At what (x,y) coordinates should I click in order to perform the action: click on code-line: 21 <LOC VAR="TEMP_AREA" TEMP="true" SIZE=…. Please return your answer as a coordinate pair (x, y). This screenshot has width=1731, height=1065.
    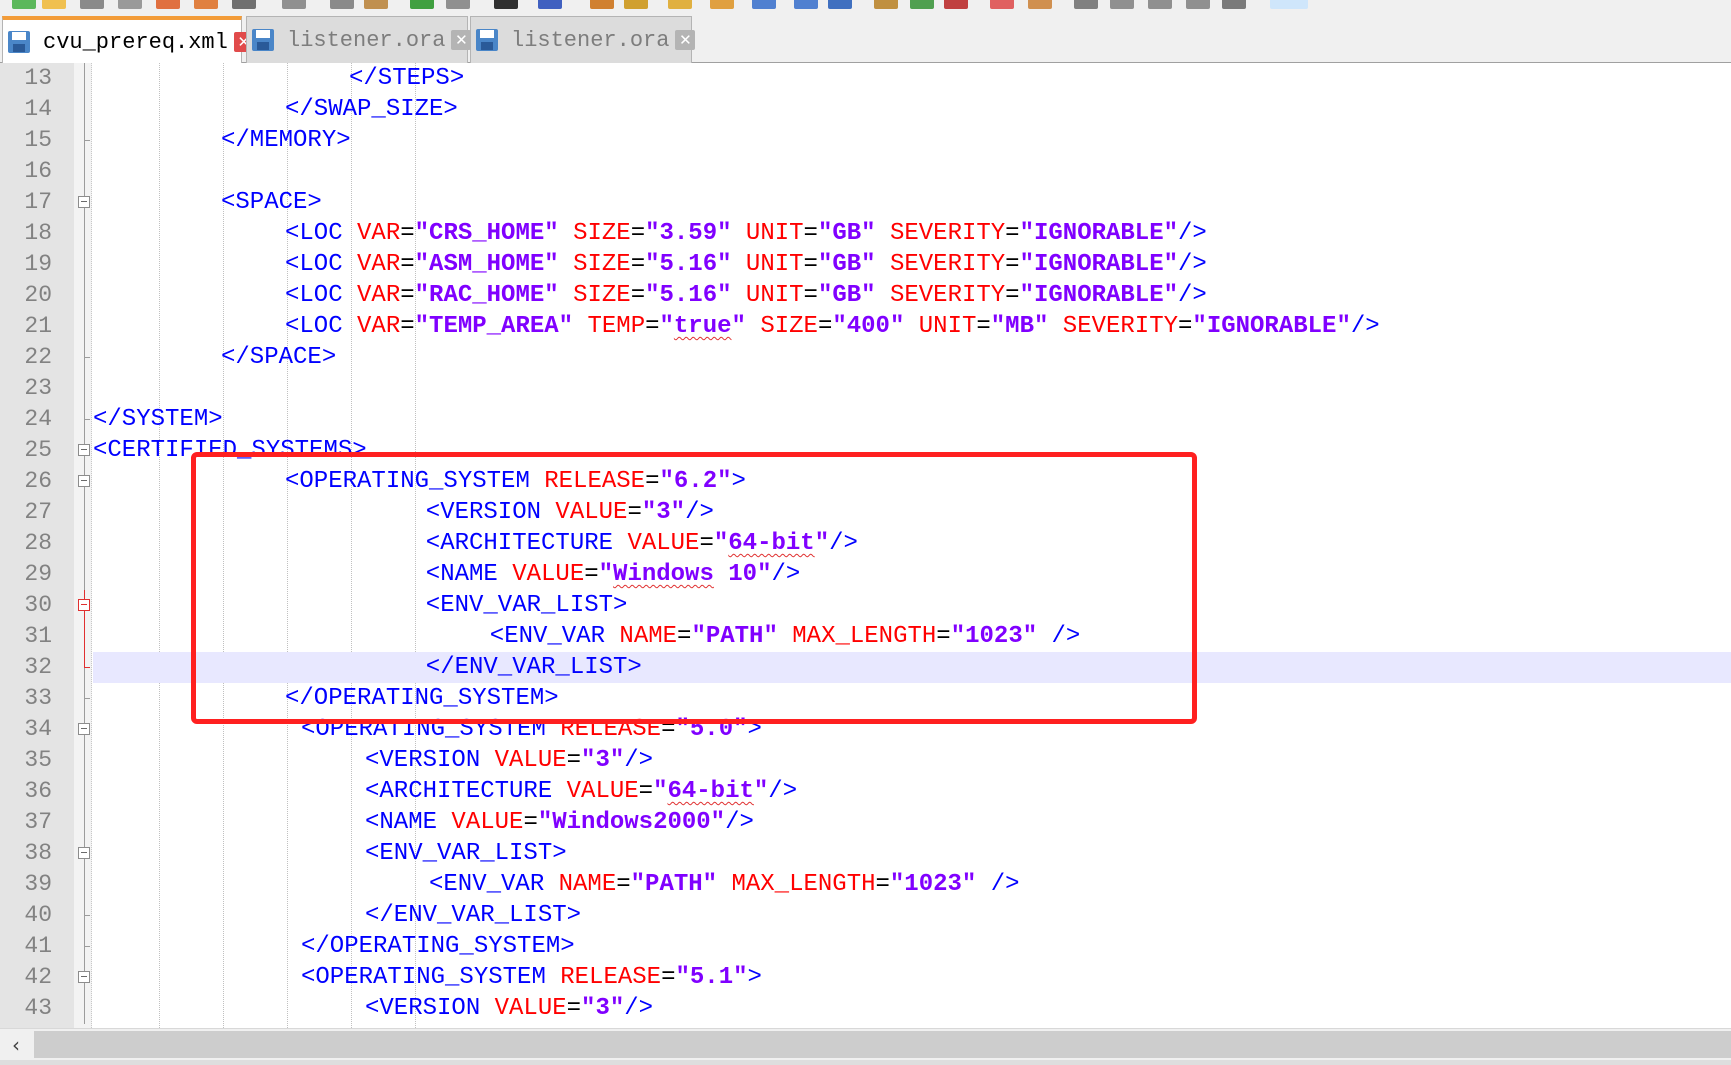
    Looking at the image, I should click on (865, 326).